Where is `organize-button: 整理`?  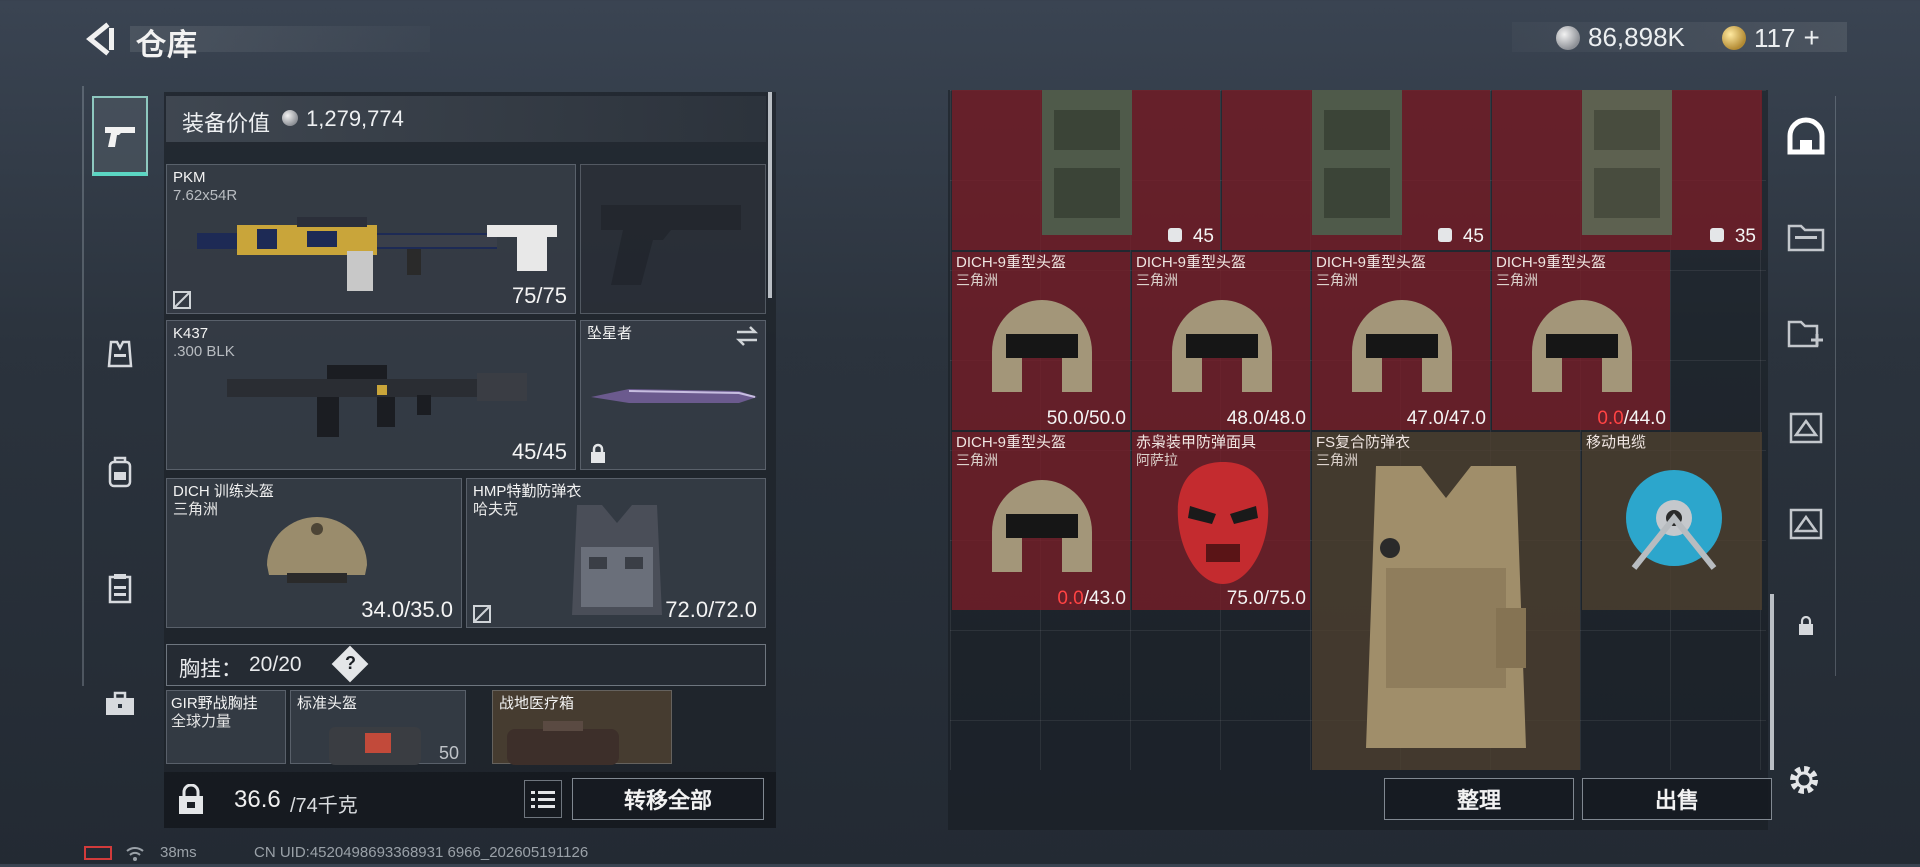
organize-button: 整理 is located at coordinates (1479, 799).